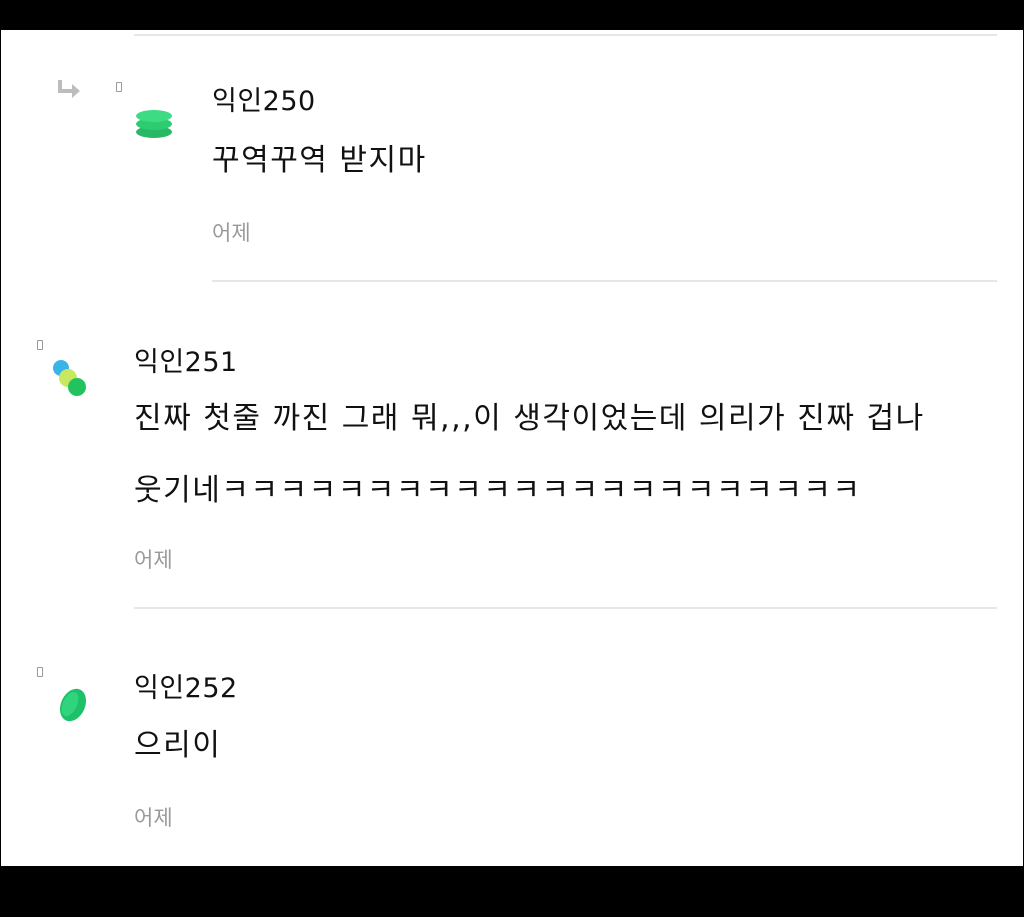 The height and width of the screenshot is (917, 1024). Describe the element at coordinates (498, 490) in the screenshot. I see `comment-text: 웃기네ㅋㅋㅋㅋㅋㅋㅋㅋㅋㅋㅋㅋㅋㅋㅋㅋㅋㅋㅋㅋㅋㅋ` at that location.